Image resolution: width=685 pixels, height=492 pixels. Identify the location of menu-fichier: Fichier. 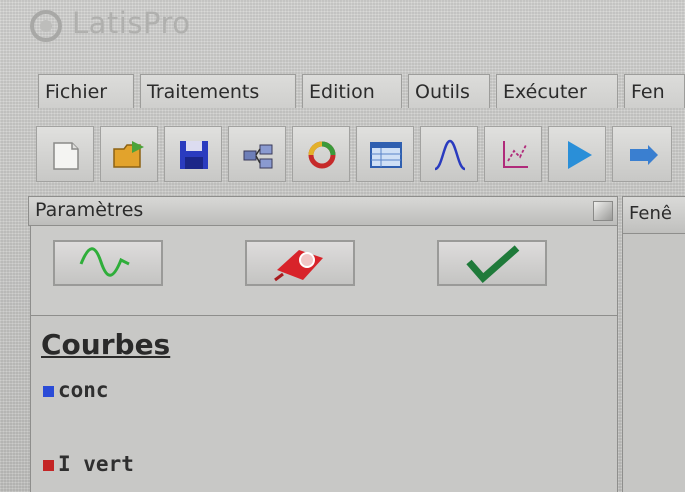
(86, 91).